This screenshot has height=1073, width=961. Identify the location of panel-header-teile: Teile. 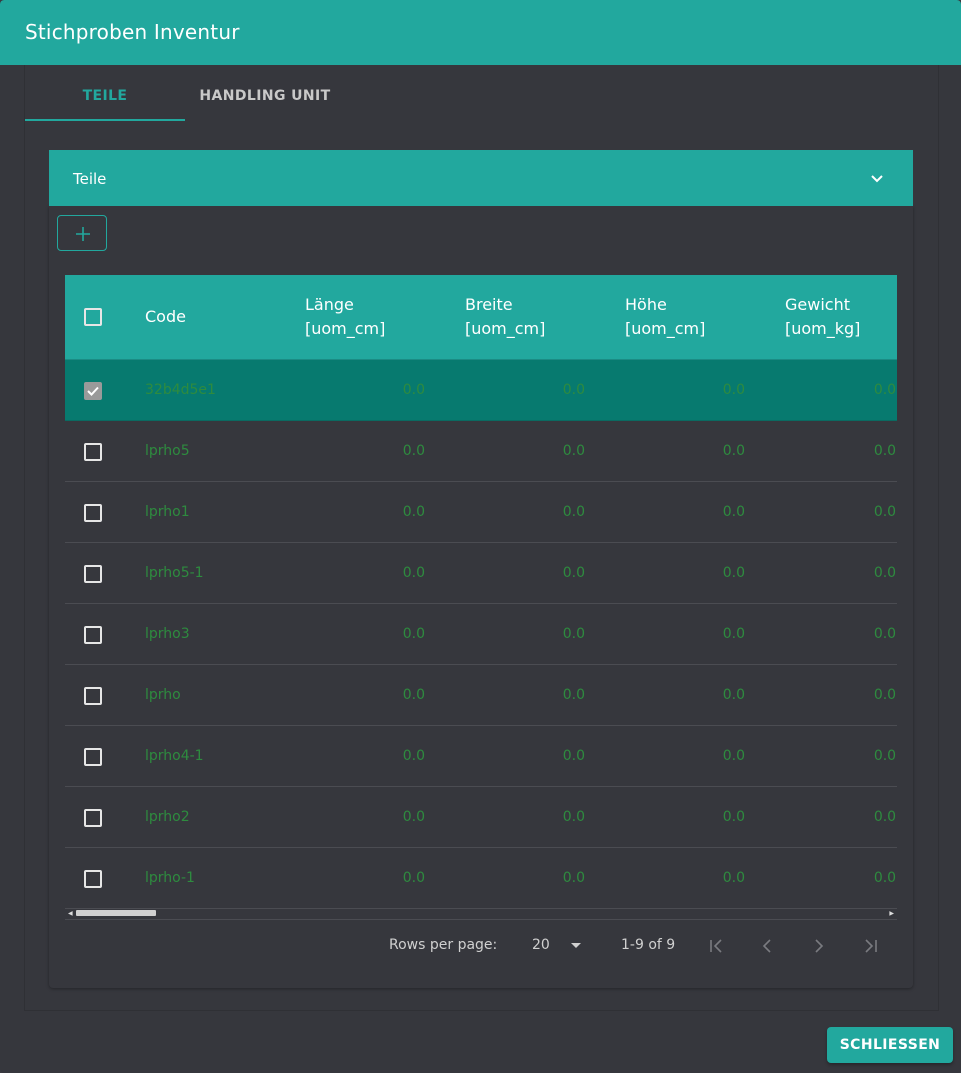
(481, 178).